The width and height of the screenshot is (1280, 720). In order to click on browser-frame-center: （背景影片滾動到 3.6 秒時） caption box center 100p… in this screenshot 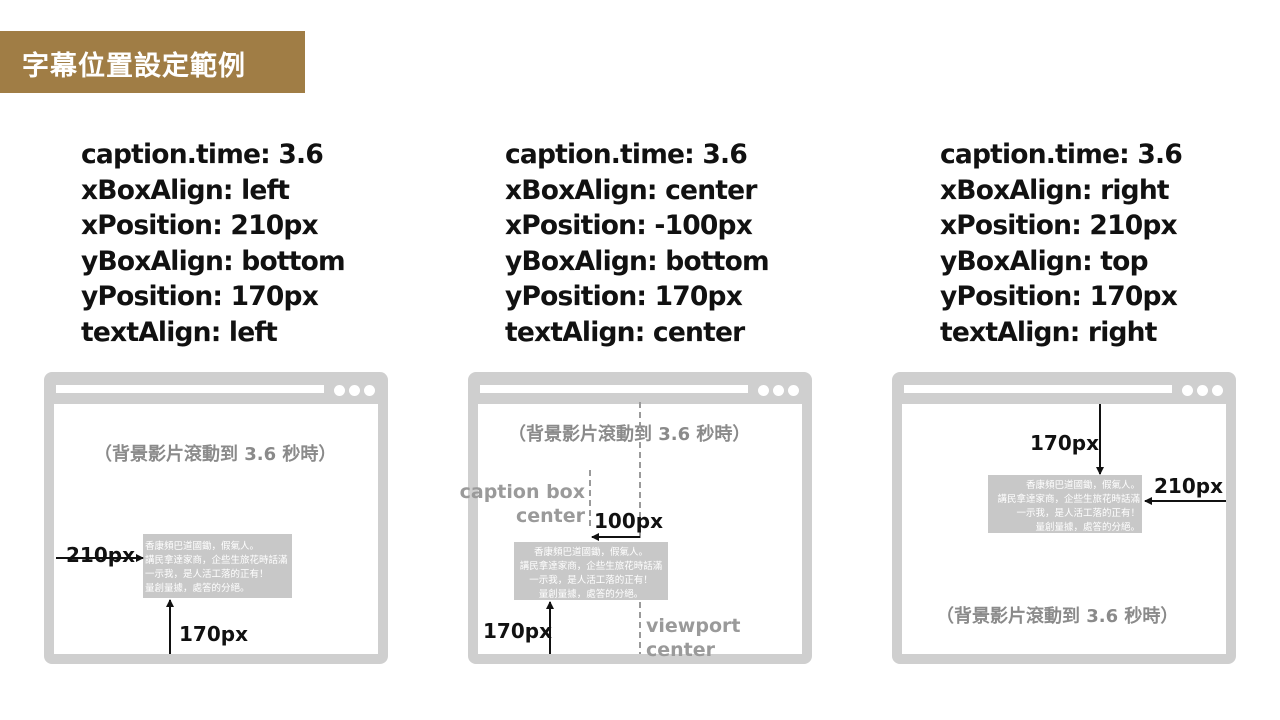, I will do `click(636, 518)`.